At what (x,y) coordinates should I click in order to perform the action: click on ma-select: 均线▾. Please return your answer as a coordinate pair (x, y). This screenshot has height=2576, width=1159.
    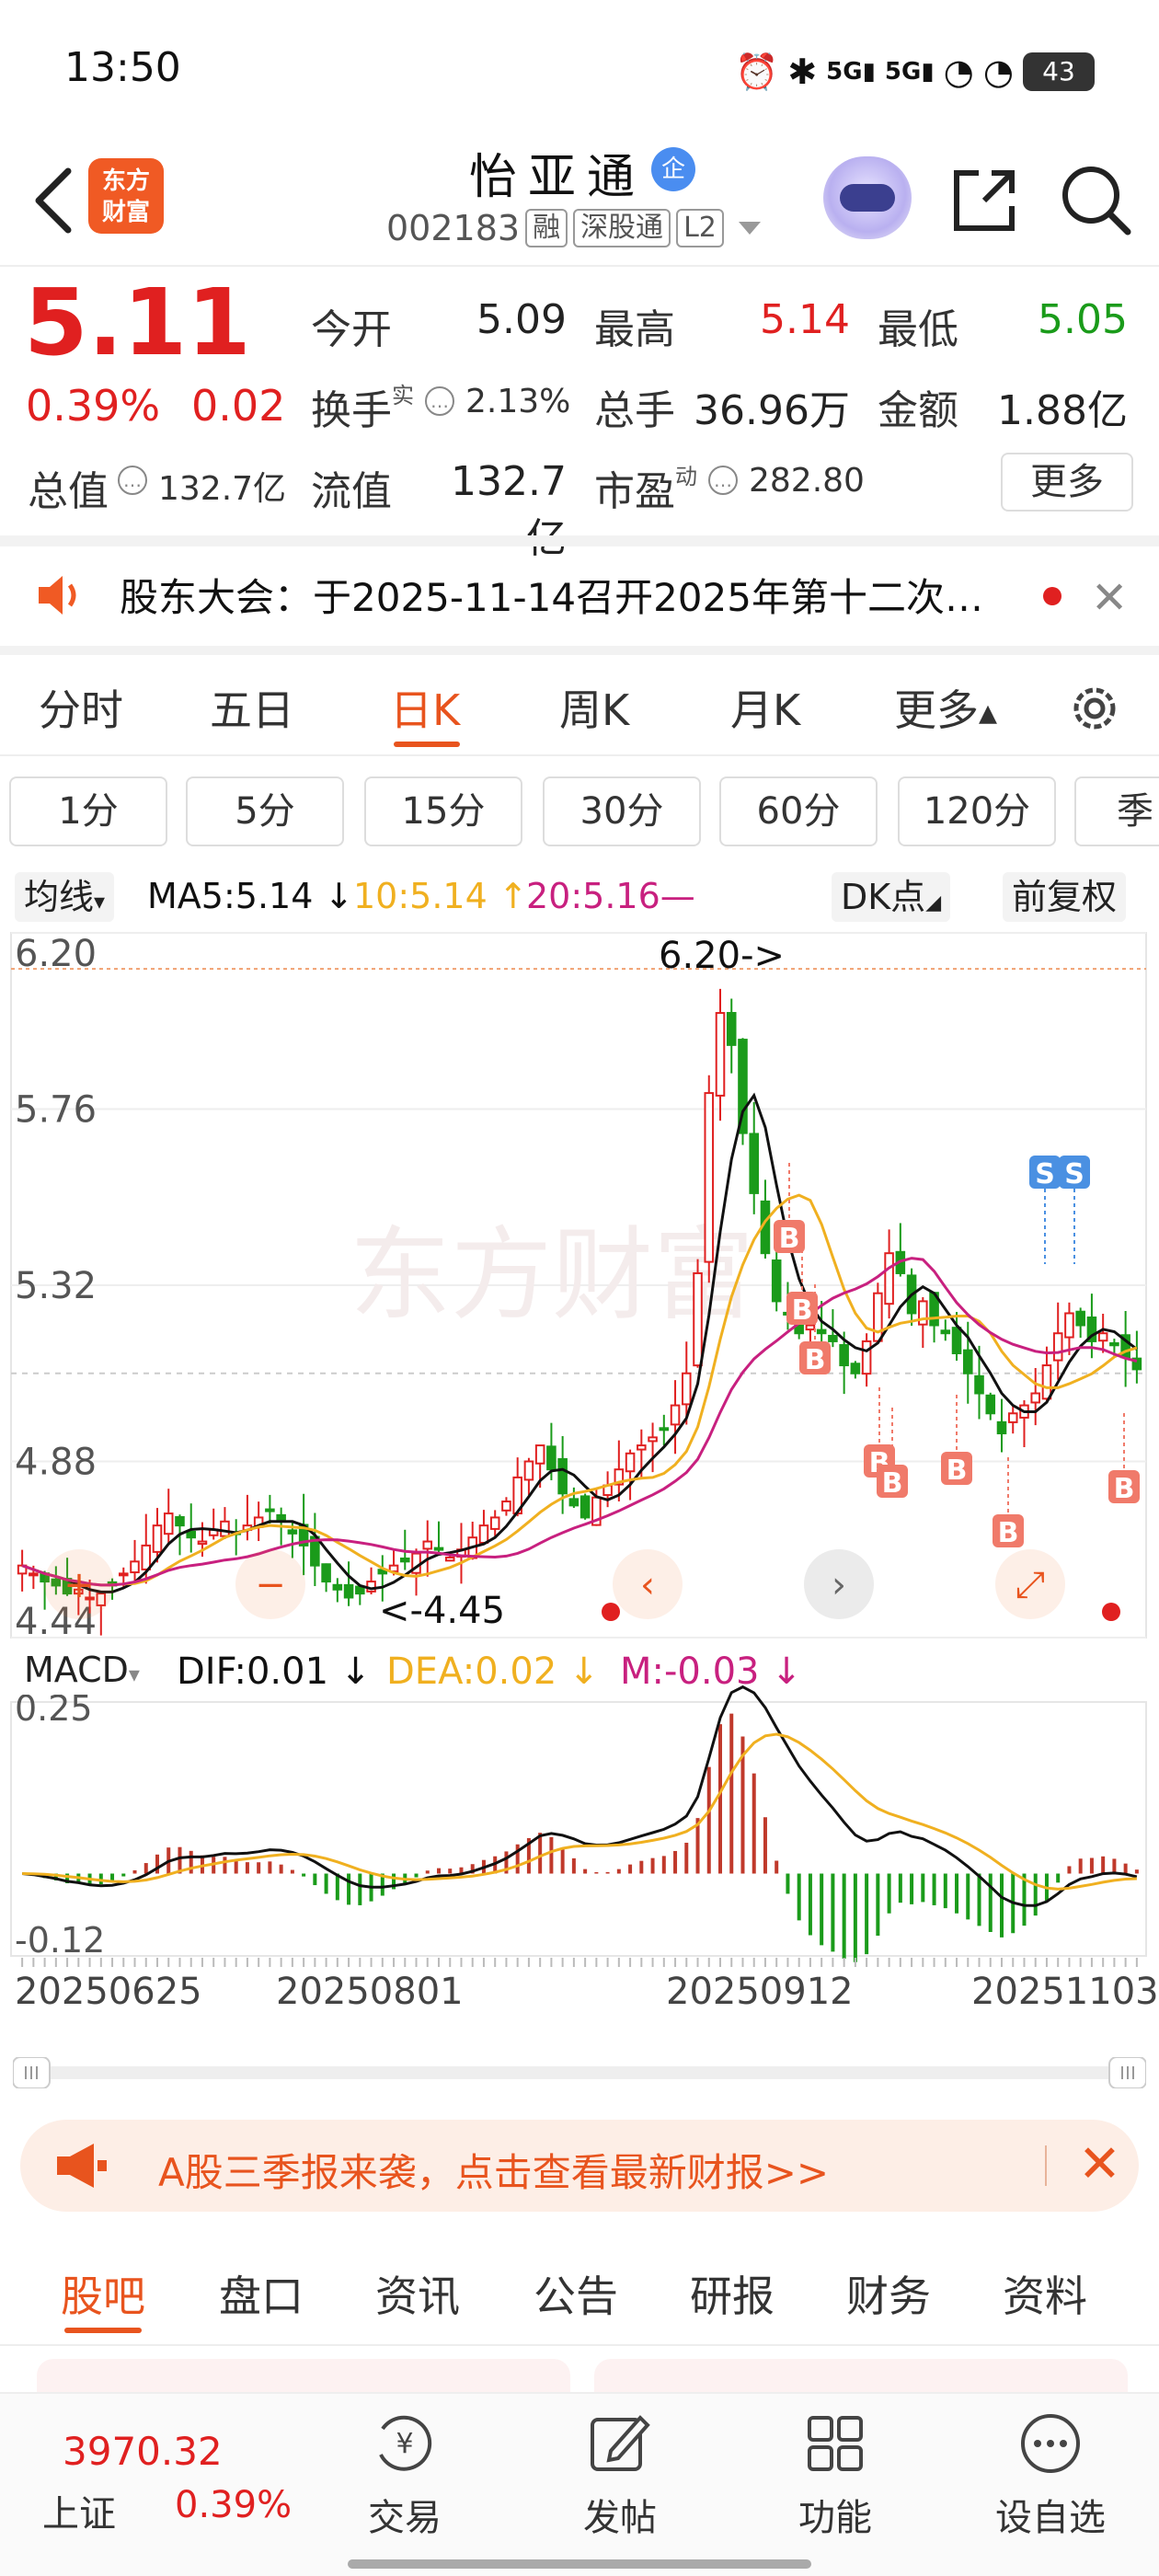
    Looking at the image, I should click on (65, 897).